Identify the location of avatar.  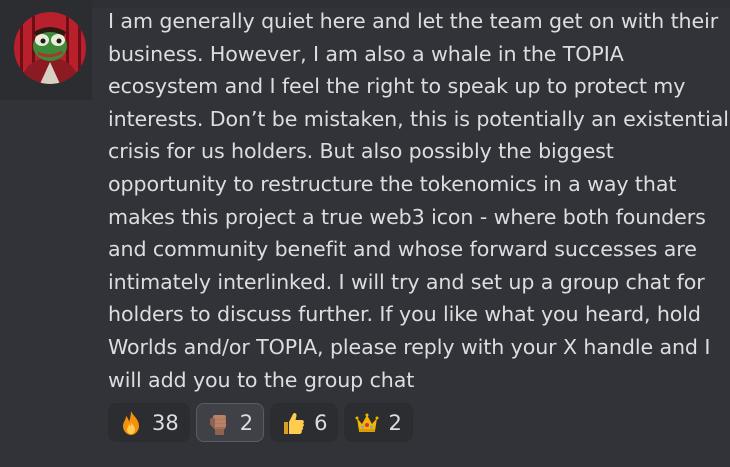
(50, 48).